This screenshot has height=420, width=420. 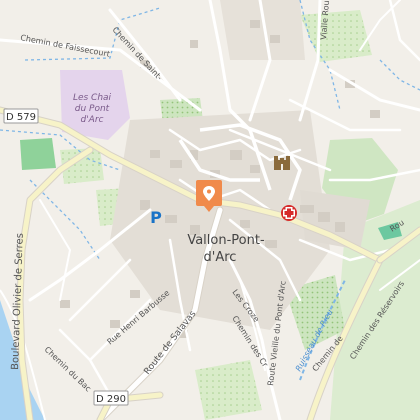 What do you see at coordinates (226, 240) in the screenshot?
I see `town-name-line1: Vallon-Pont-` at bounding box center [226, 240].